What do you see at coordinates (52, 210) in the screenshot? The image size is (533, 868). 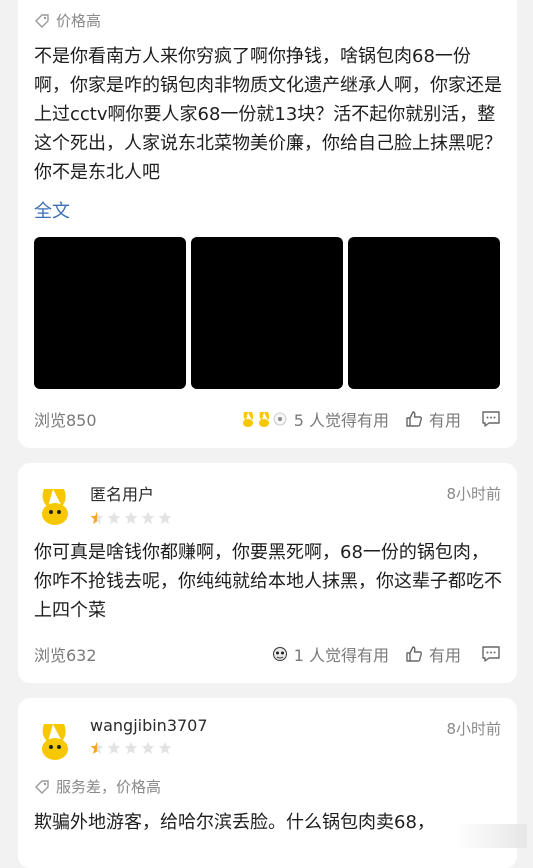 I see `read-more-link: 全文` at bounding box center [52, 210].